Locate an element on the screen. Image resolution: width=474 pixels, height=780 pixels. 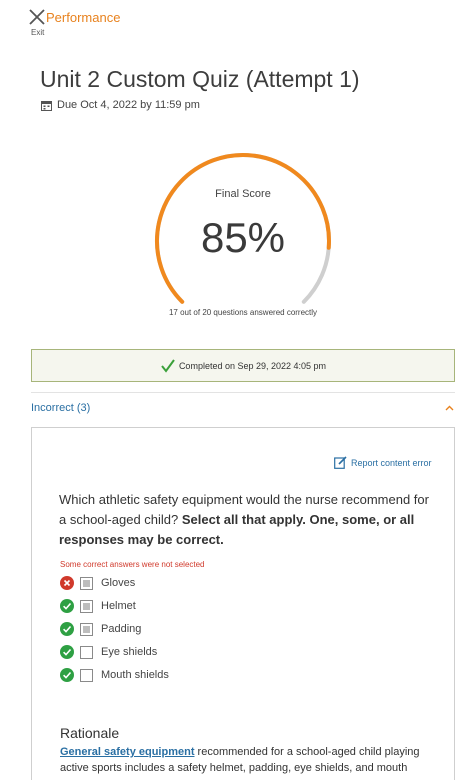
answer-option-label: Padding is located at coordinates (121, 629).